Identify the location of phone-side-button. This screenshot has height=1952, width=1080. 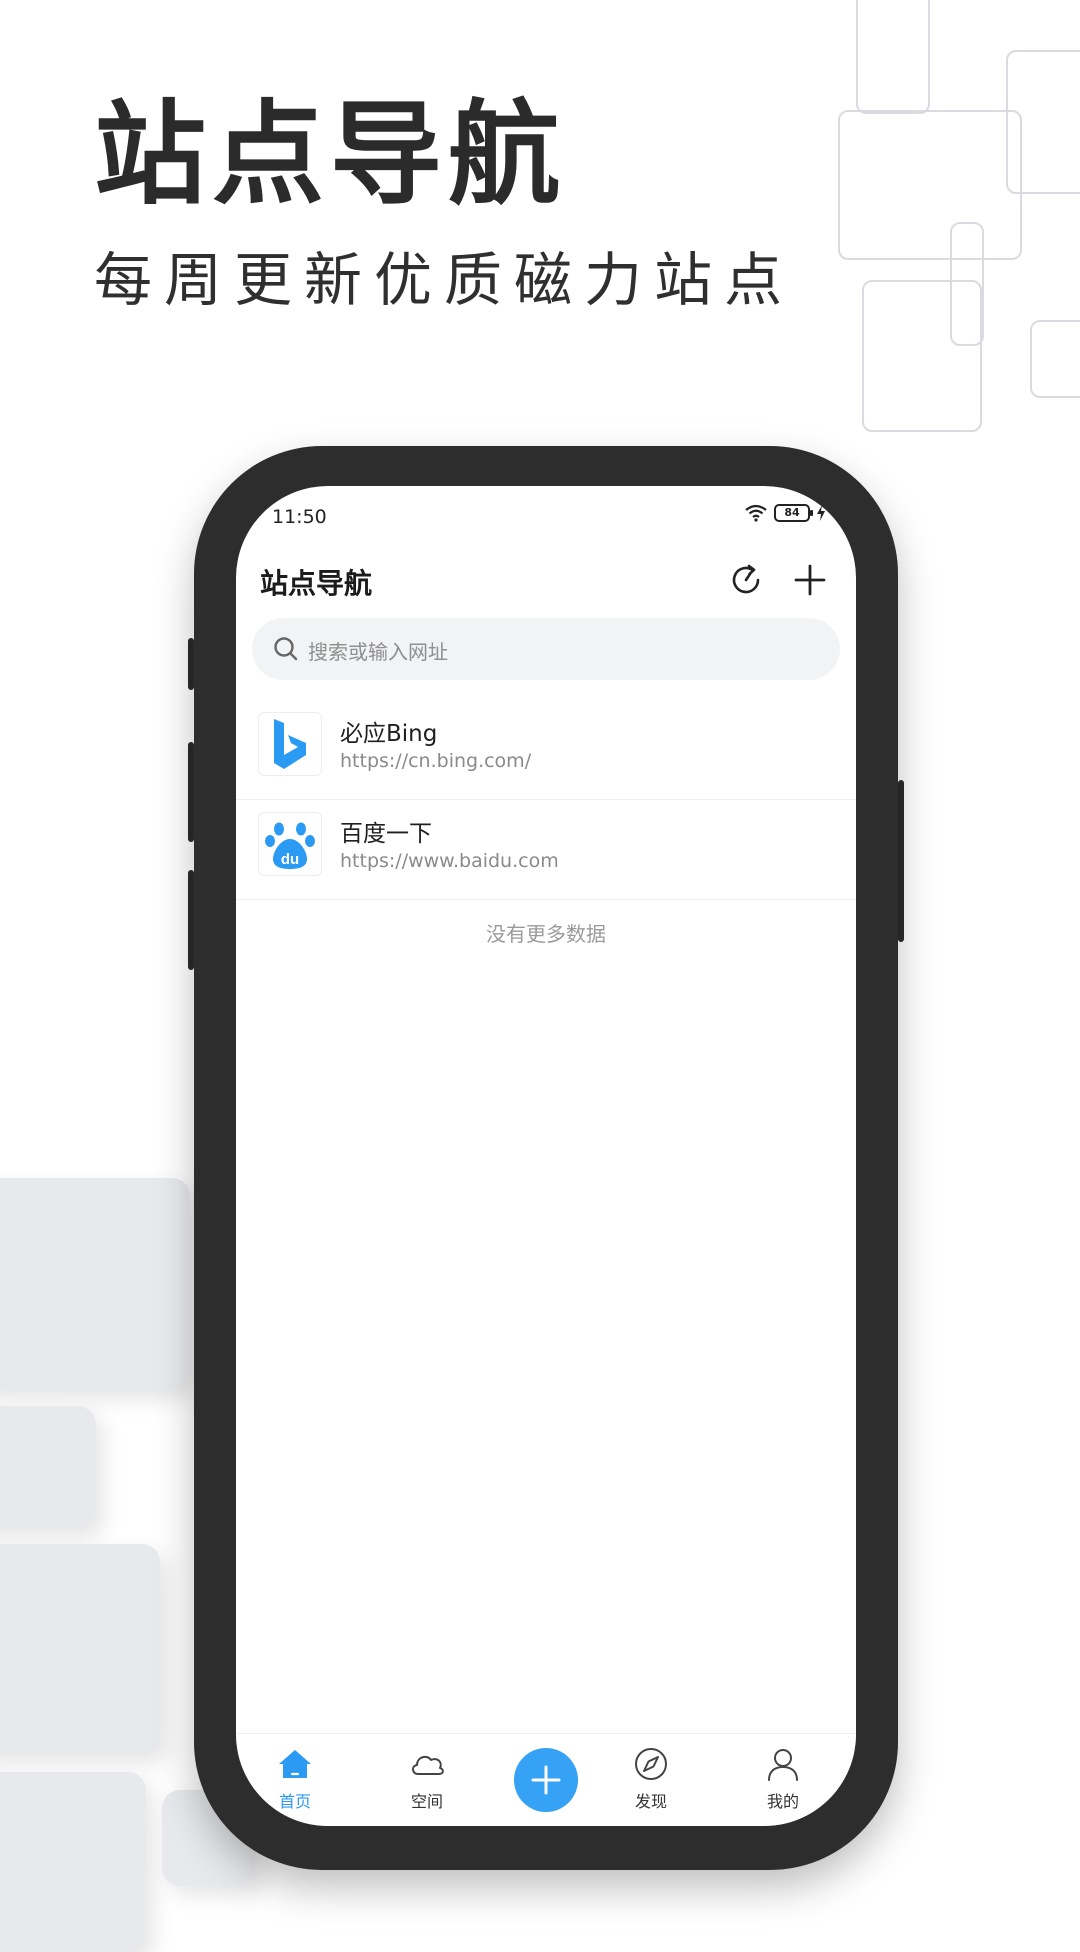
(191, 664).